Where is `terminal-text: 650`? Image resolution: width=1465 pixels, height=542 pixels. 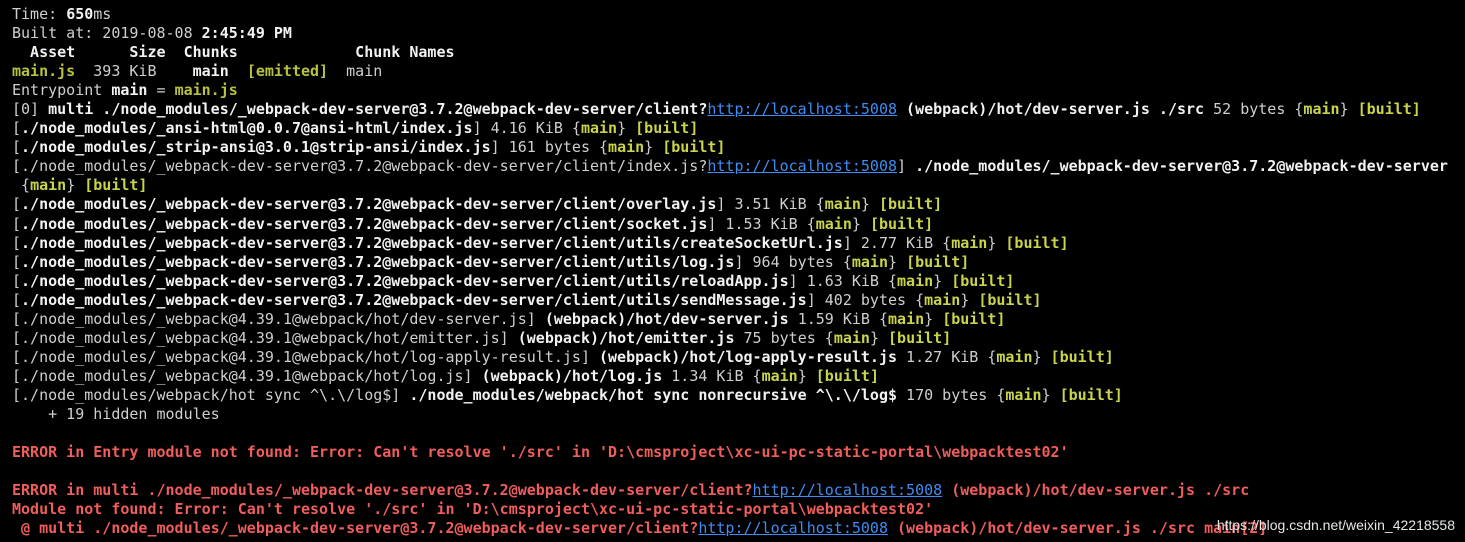 terminal-text: 650 is located at coordinates (80, 14).